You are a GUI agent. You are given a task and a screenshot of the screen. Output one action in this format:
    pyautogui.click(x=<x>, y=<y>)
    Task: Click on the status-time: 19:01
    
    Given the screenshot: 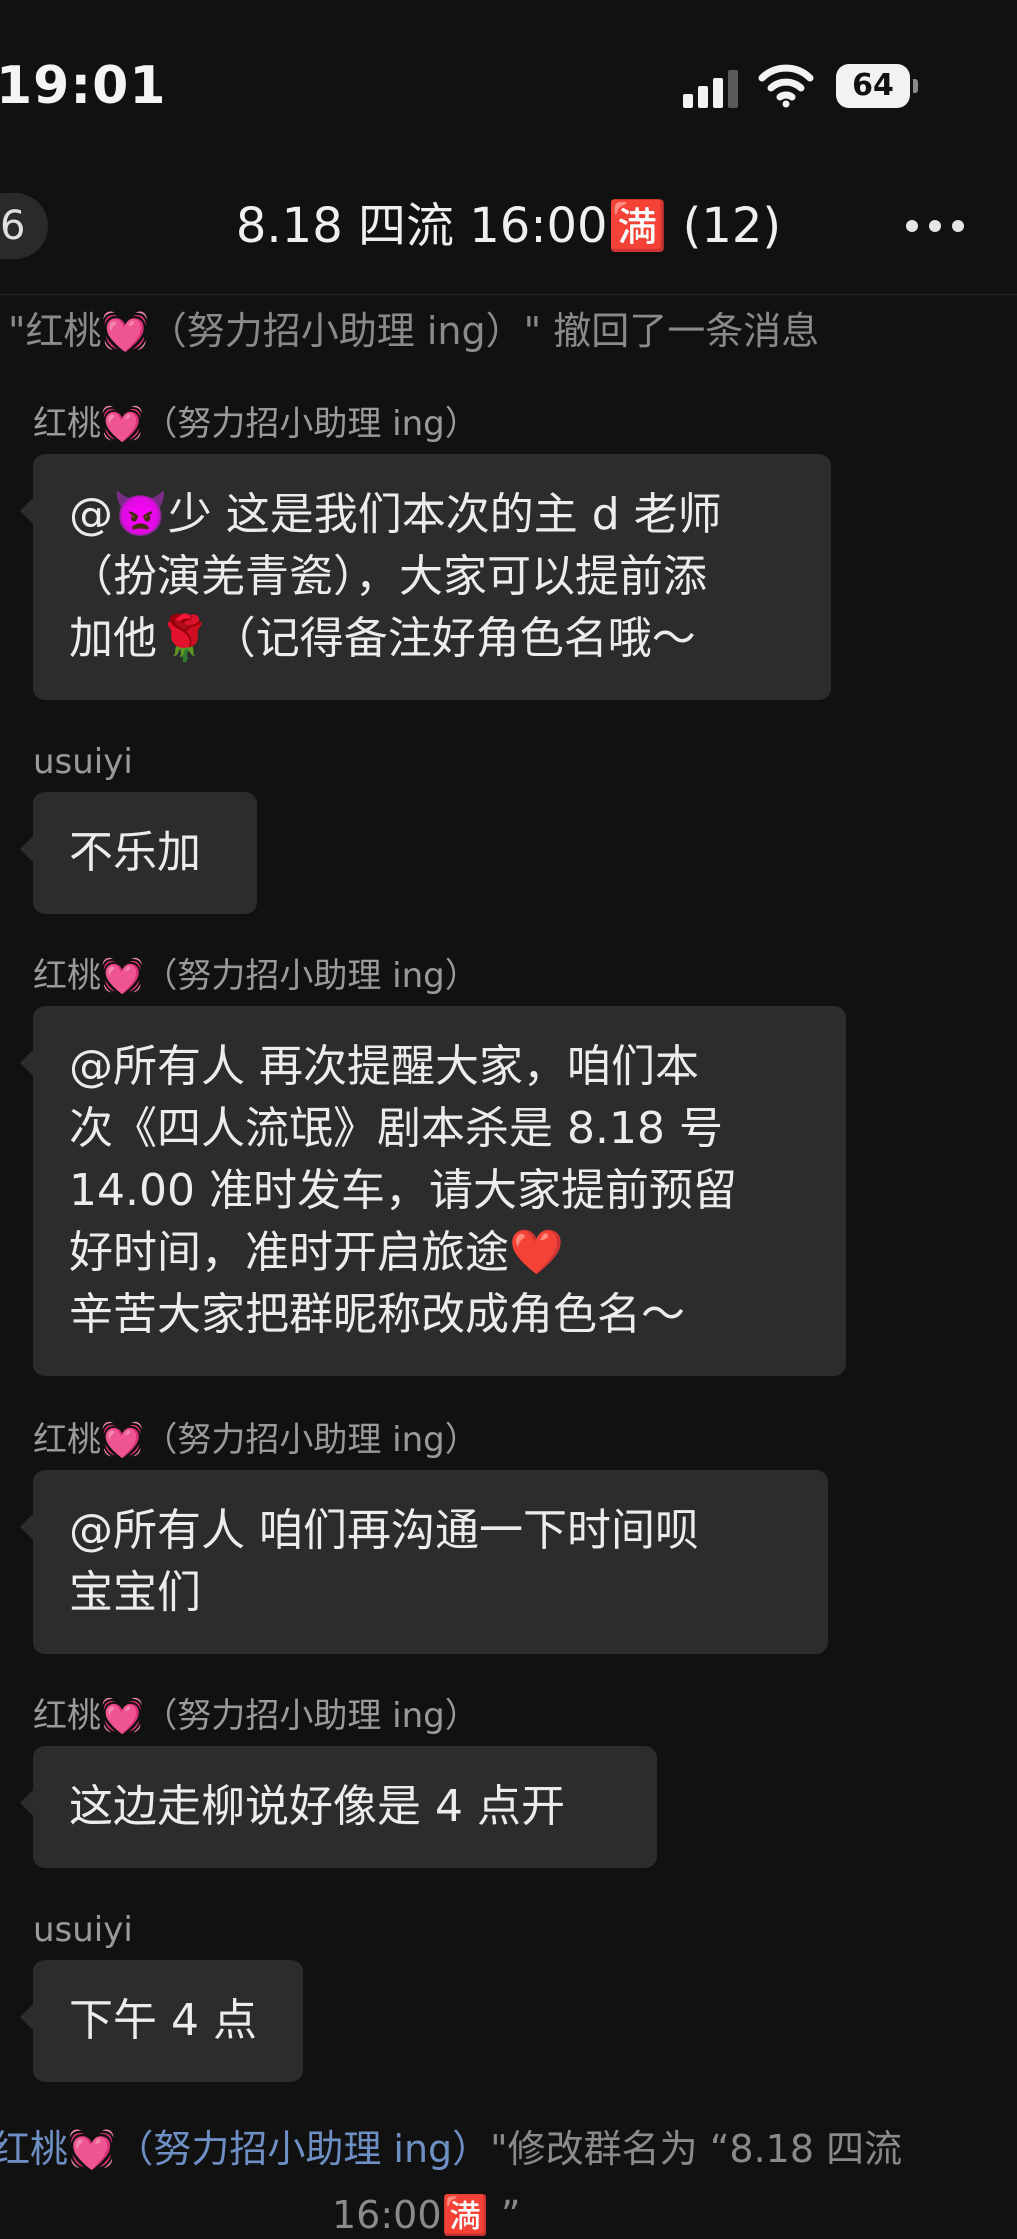 What is the action you would take?
    pyautogui.click(x=83, y=86)
    